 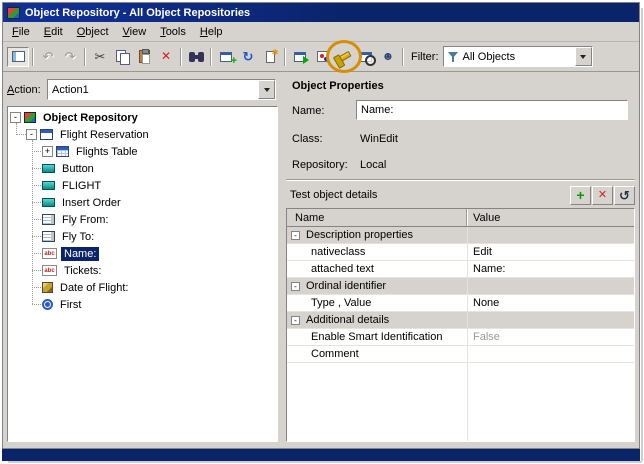 I want to click on show-or-tree-button, so click(x=18, y=56).